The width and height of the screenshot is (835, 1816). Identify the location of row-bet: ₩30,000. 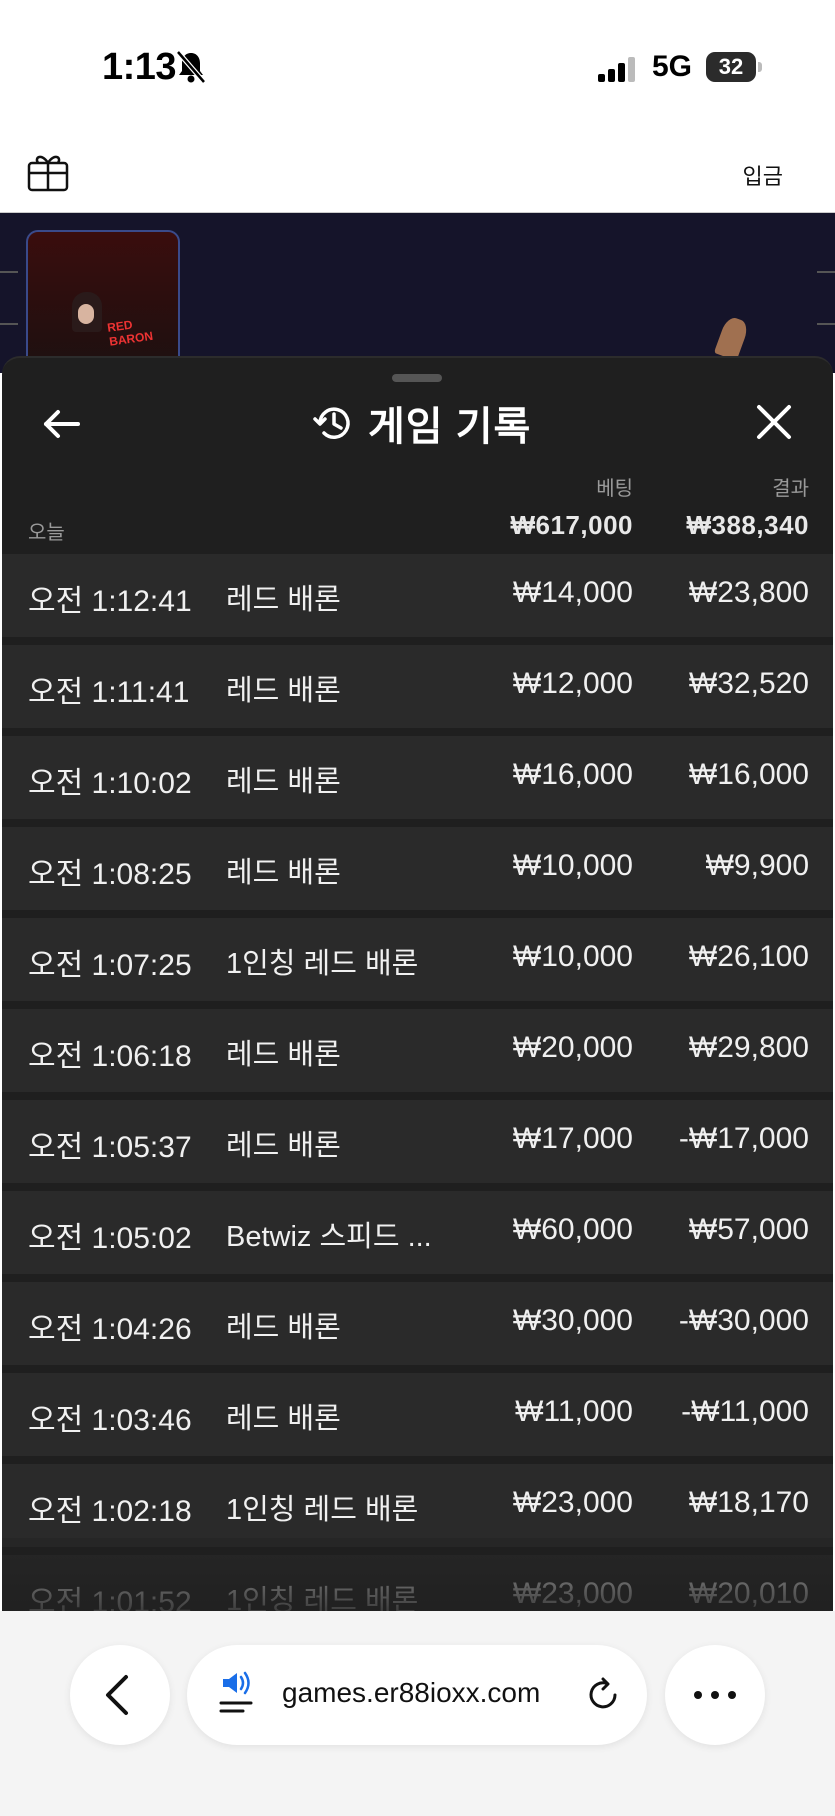
(572, 1320).